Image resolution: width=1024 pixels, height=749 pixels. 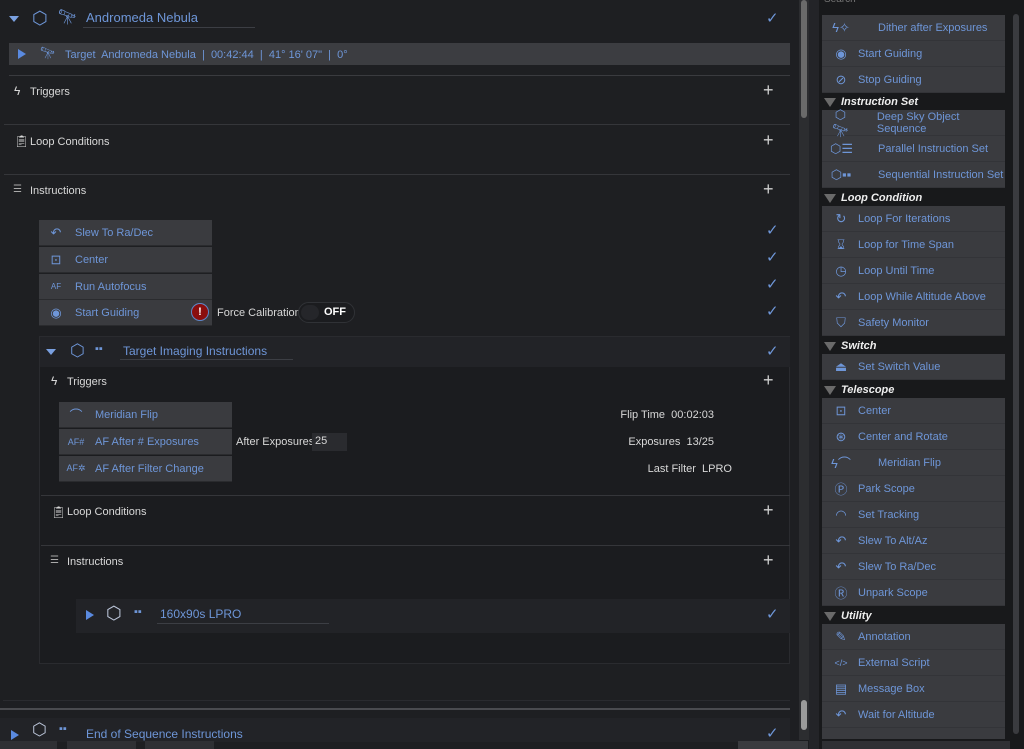 I want to click on library-item: ⏏︎ Set Switch Value, so click(x=913, y=367).